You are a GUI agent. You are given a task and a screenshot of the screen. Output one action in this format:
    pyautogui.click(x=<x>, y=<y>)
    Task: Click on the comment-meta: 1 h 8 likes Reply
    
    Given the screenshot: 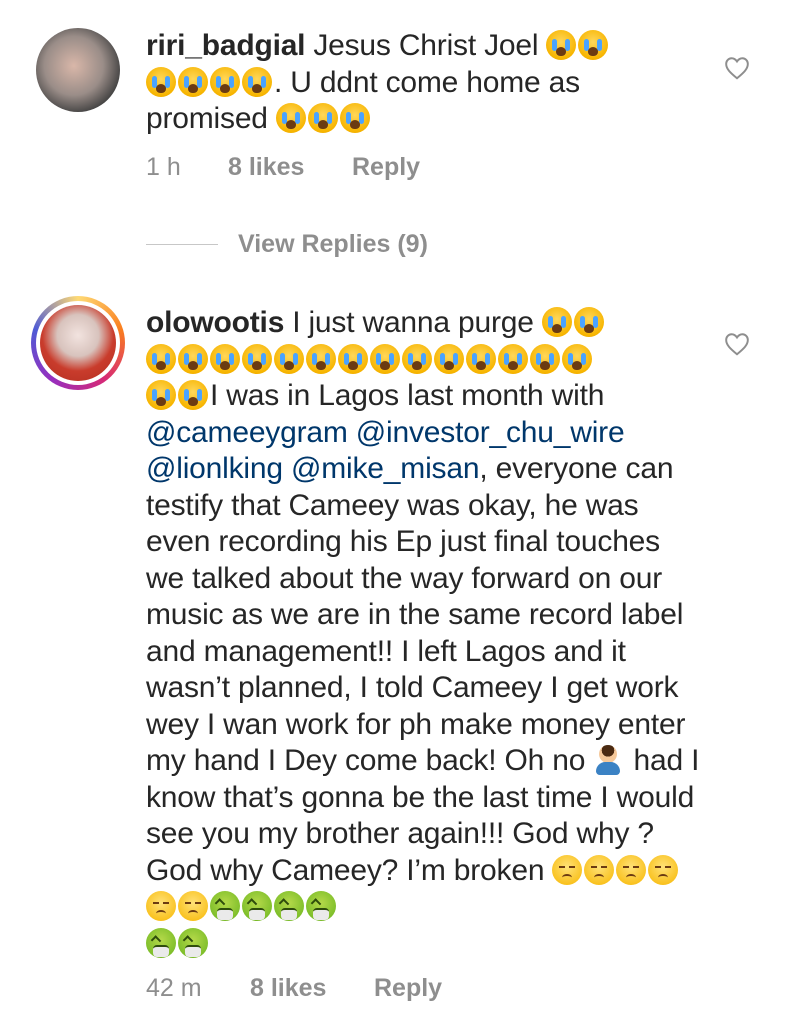 What is the action you would take?
    pyautogui.click(x=283, y=167)
    